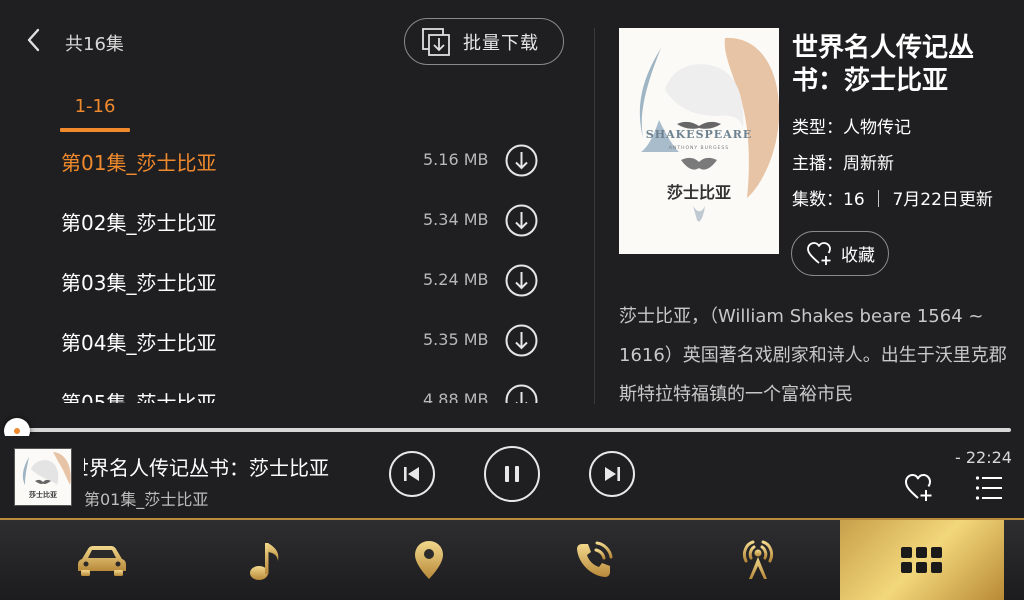 The image size is (1024, 600). I want to click on dock-item-music, so click(266, 560).